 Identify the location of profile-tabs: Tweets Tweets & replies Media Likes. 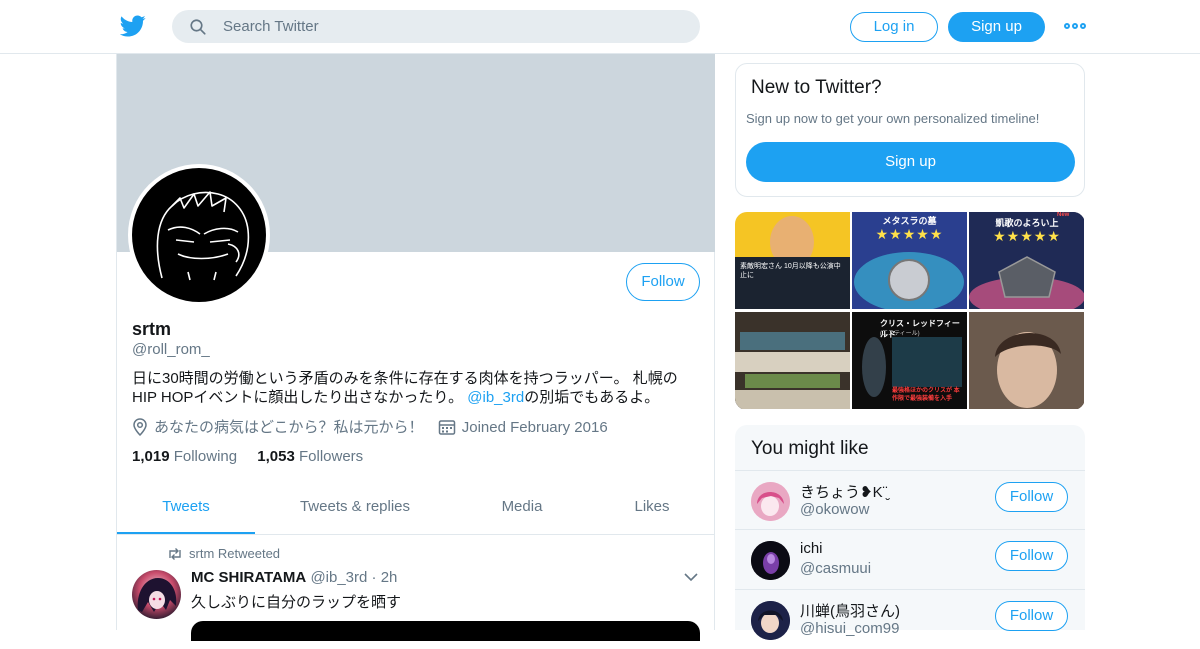
(416, 509).